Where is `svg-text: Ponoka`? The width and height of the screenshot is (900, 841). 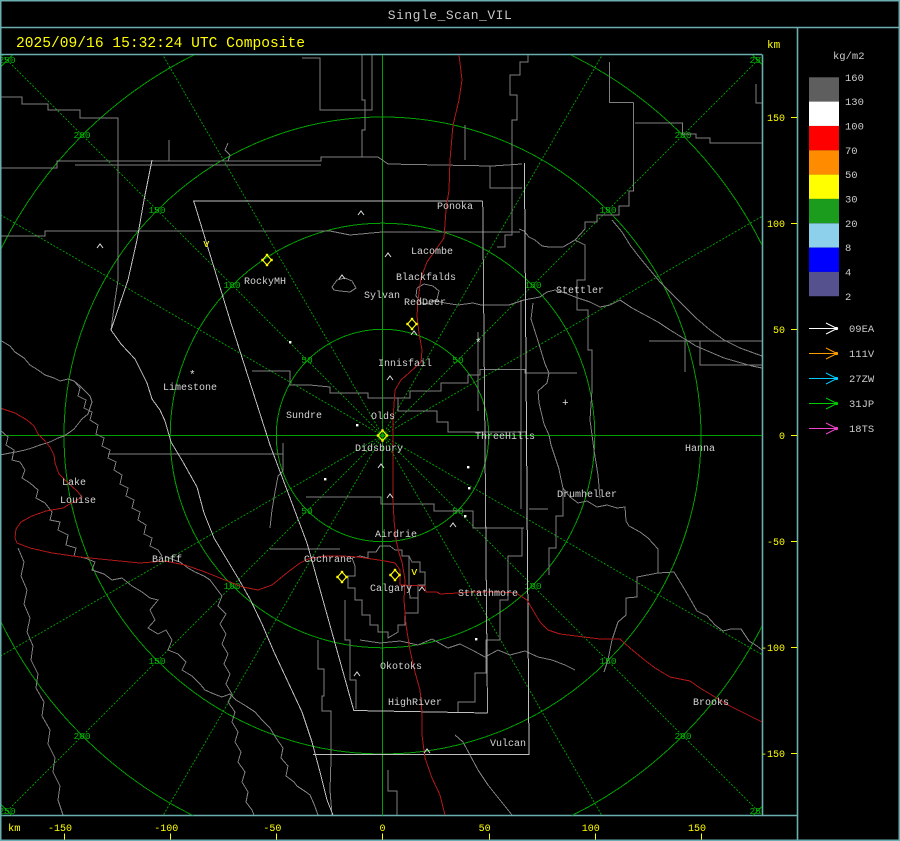 svg-text: Ponoka is located at coordinates (455, 207).